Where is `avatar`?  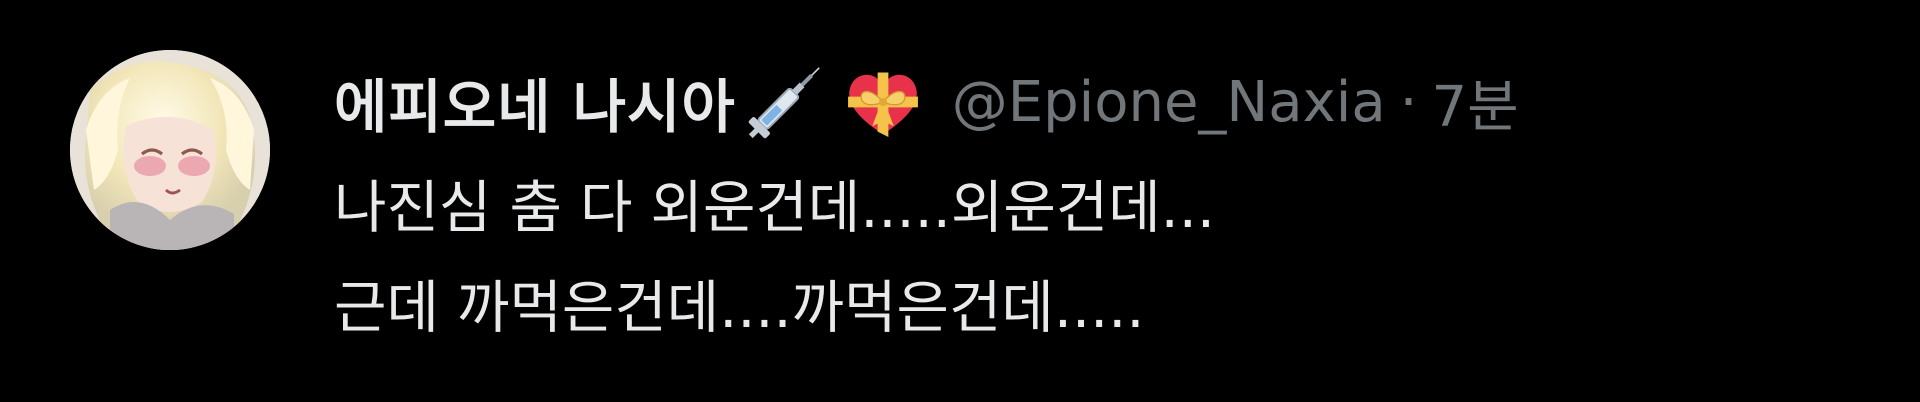 avatar is located at coordinates (170, 150).